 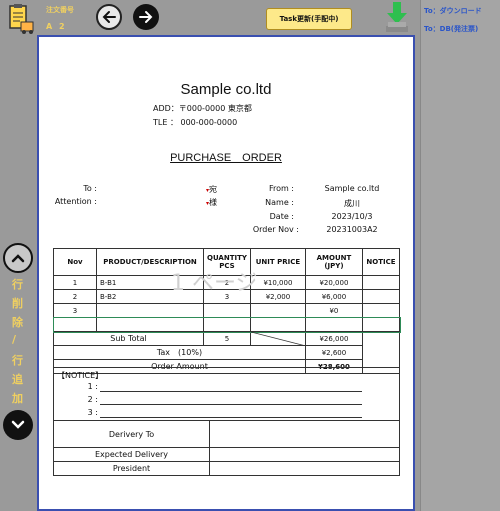 What do you see at coordinates (352, 203) in the screenshot?
I see `name-value: 成川` at bounding box center [352, 203].